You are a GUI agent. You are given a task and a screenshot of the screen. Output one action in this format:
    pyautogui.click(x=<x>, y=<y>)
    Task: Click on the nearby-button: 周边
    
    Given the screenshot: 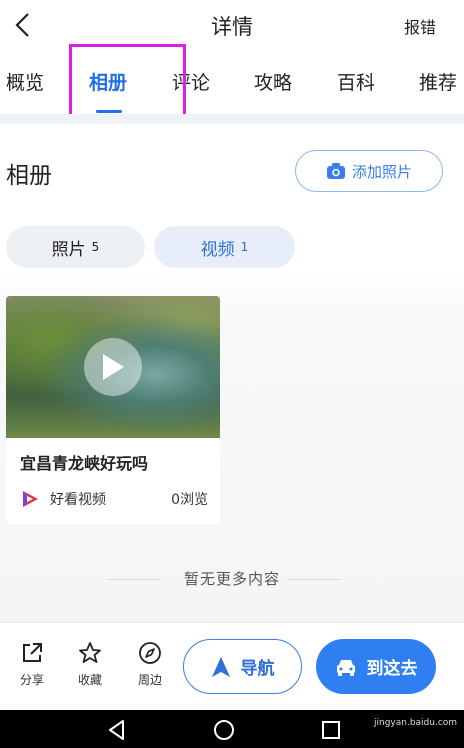 What is the action you would take?
    pyautogui.click(x=150, y=664)
    